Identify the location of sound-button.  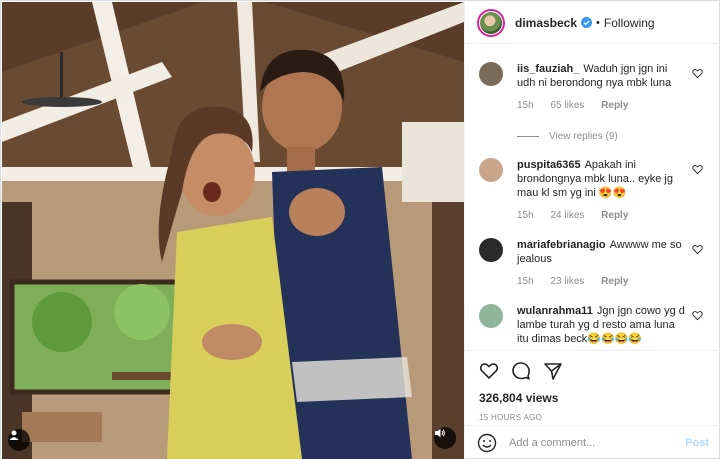
(445, 438).